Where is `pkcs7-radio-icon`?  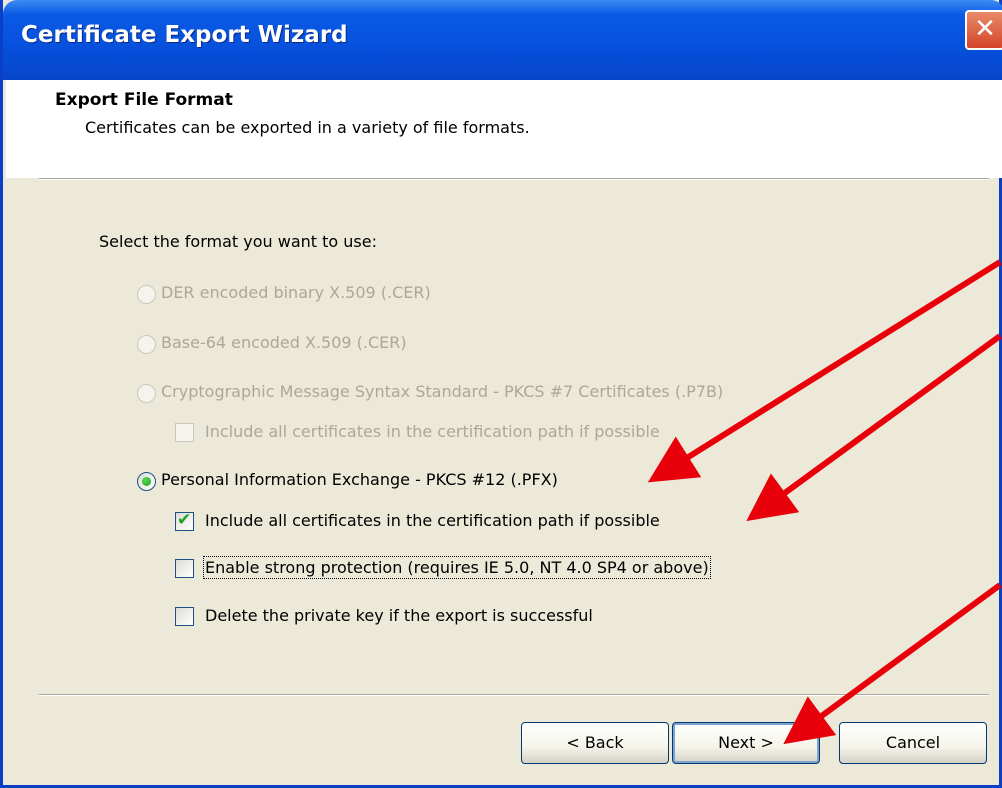 pkcs7-radio-icon is located at coordinates (146, 393).